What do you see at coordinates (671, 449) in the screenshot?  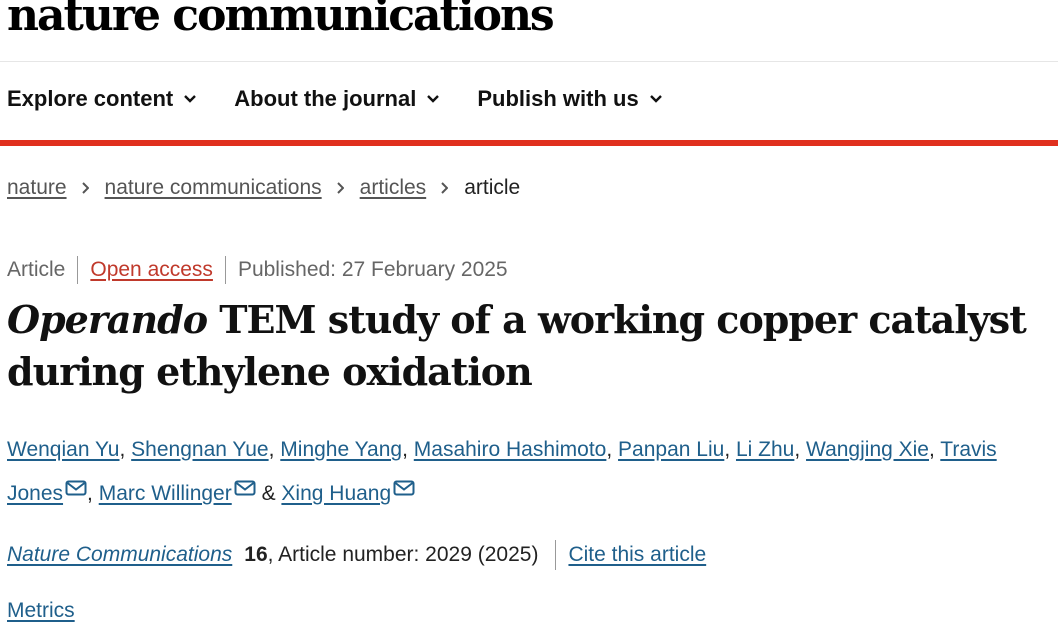 I see `author-link: Panpan Liu` at bounding box center [671, 449].